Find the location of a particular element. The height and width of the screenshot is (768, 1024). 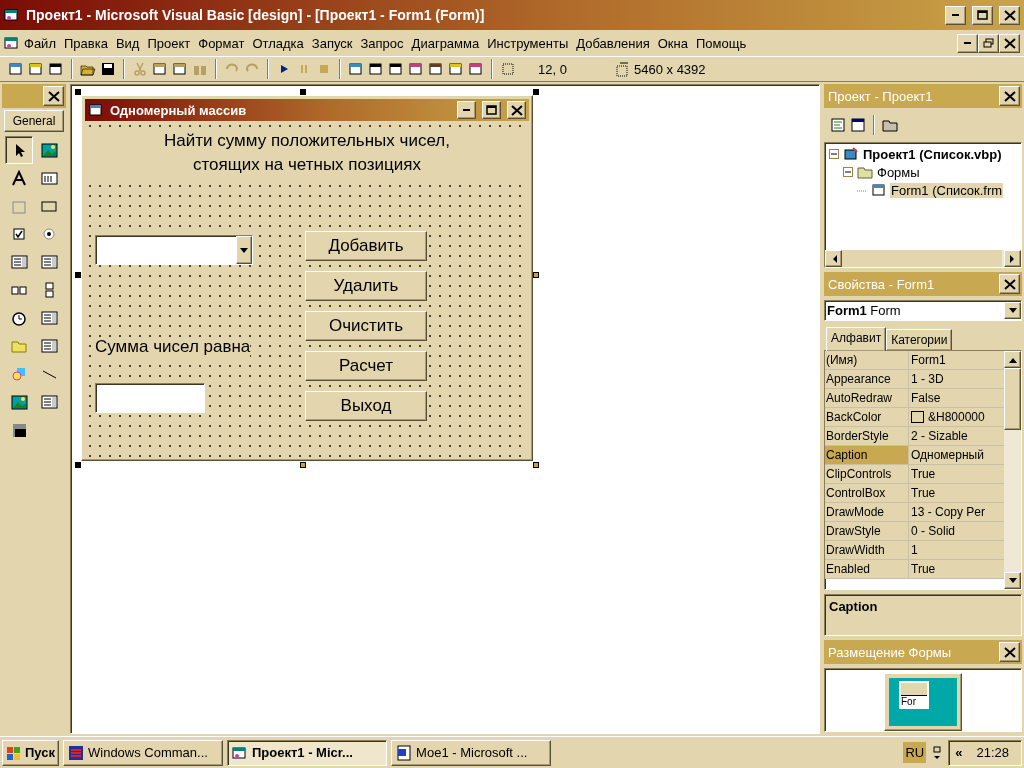

tree-item: Form1 (Список.frm is located at coordinates (947, 190).